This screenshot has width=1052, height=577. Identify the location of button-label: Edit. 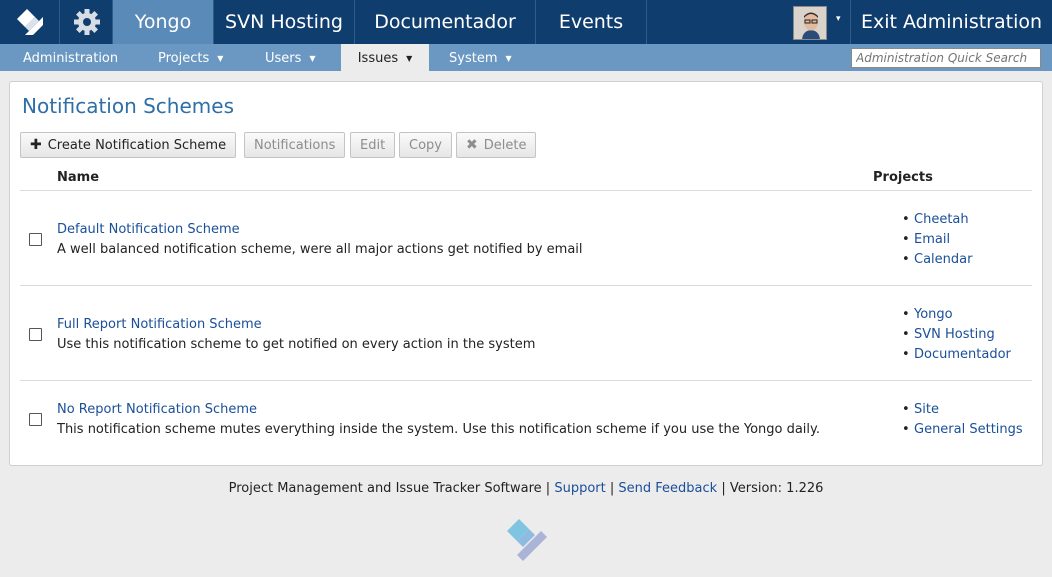
(373, 145).